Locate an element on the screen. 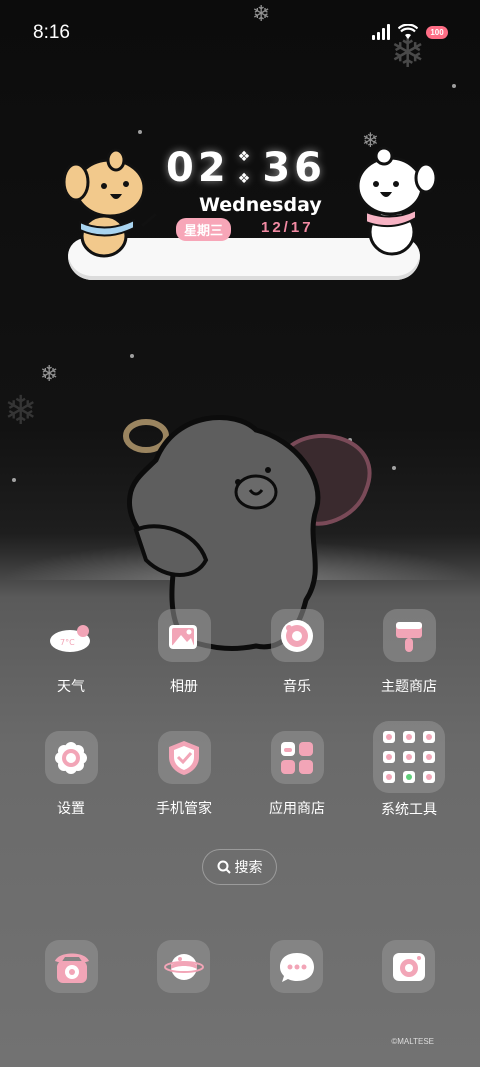  search-icon is located at coordinates (224, 867).